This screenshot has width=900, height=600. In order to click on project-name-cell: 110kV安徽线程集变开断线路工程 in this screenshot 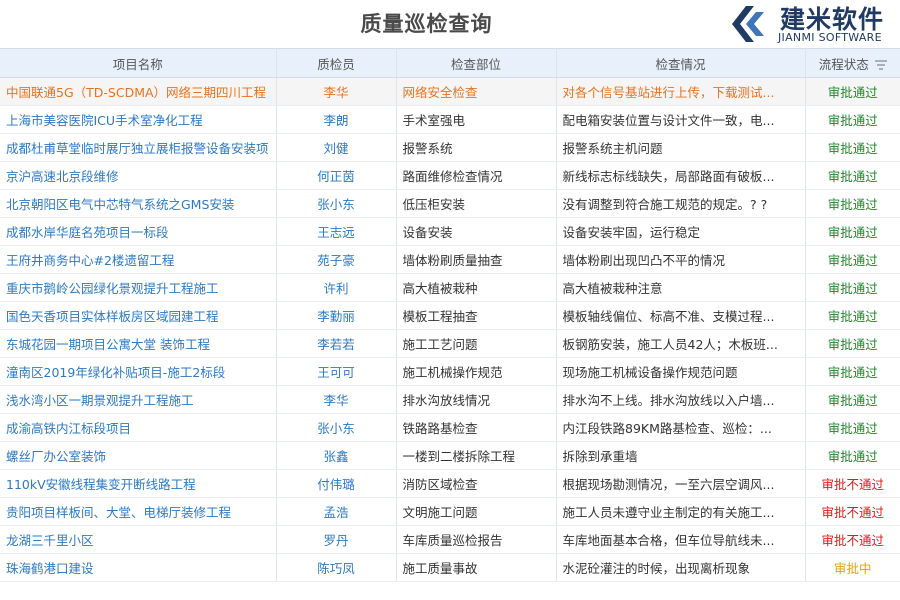, I will do `click(138, 483)`.